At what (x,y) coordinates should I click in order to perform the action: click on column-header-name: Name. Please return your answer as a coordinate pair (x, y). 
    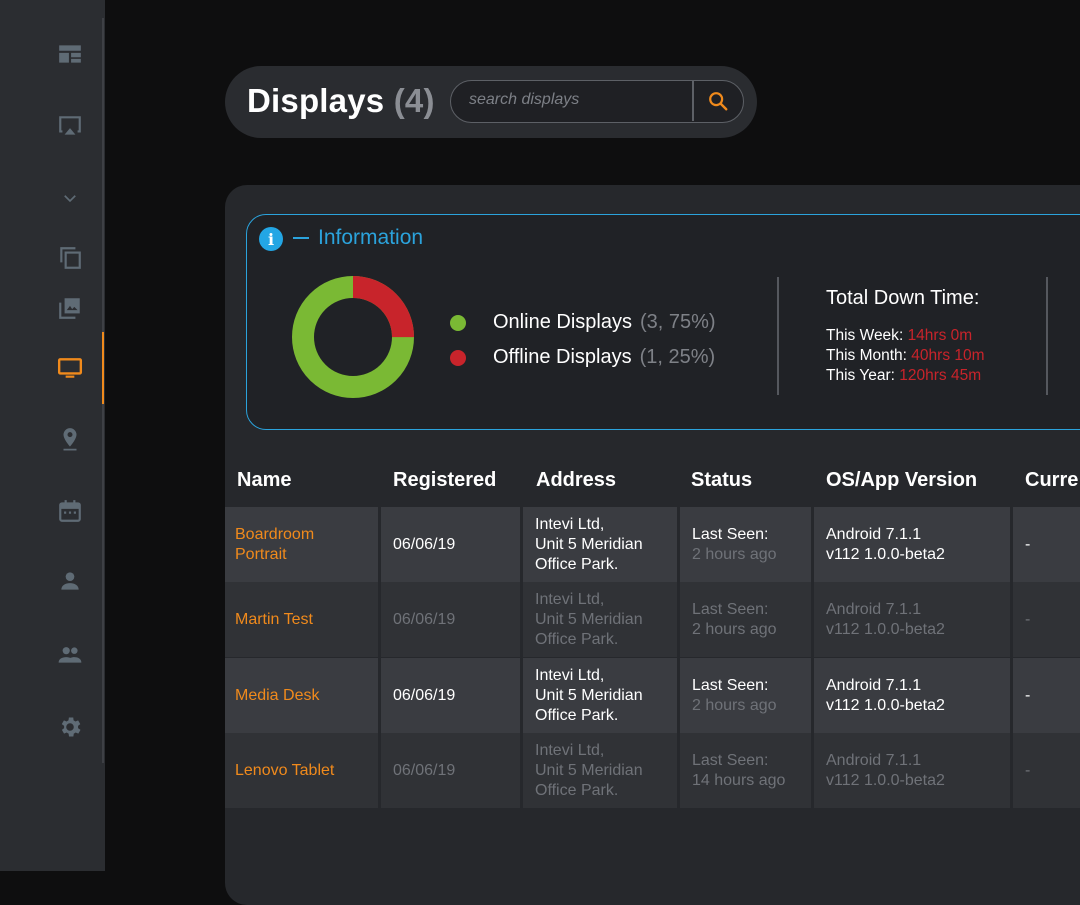
    Looking at the image, I should click on (264, 480).